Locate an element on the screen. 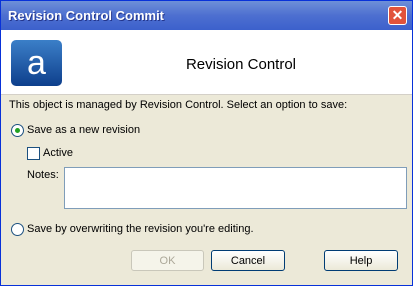  help-button: Help is located at coordinates (361, 260).